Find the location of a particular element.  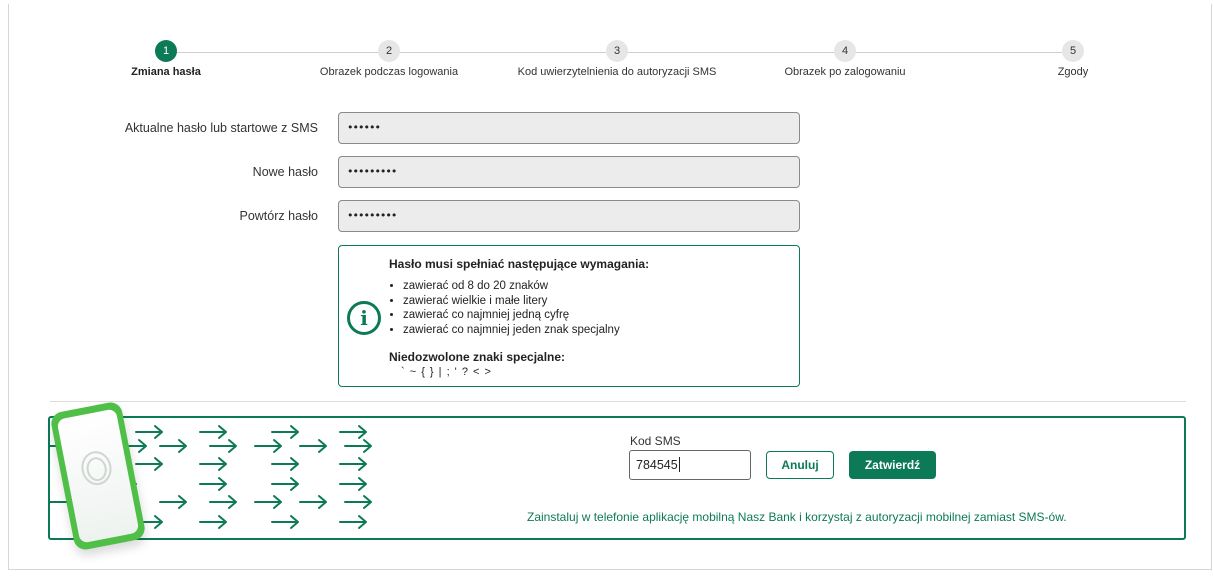

step-3-label: Kod uwierzytelnienia do autoryzacji SMS is located at coordinates (617, 72).